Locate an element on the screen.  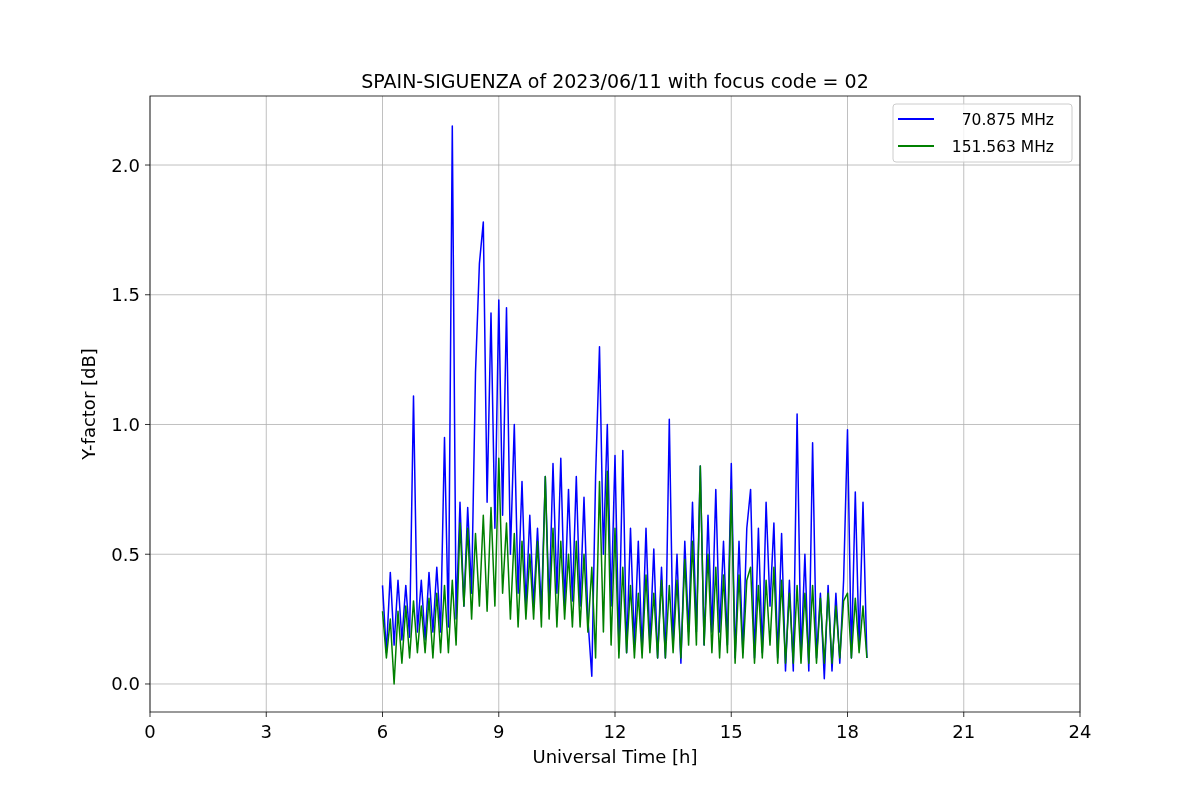
legend-label: 70.875 MHz is located at coordinates (1007, 120).